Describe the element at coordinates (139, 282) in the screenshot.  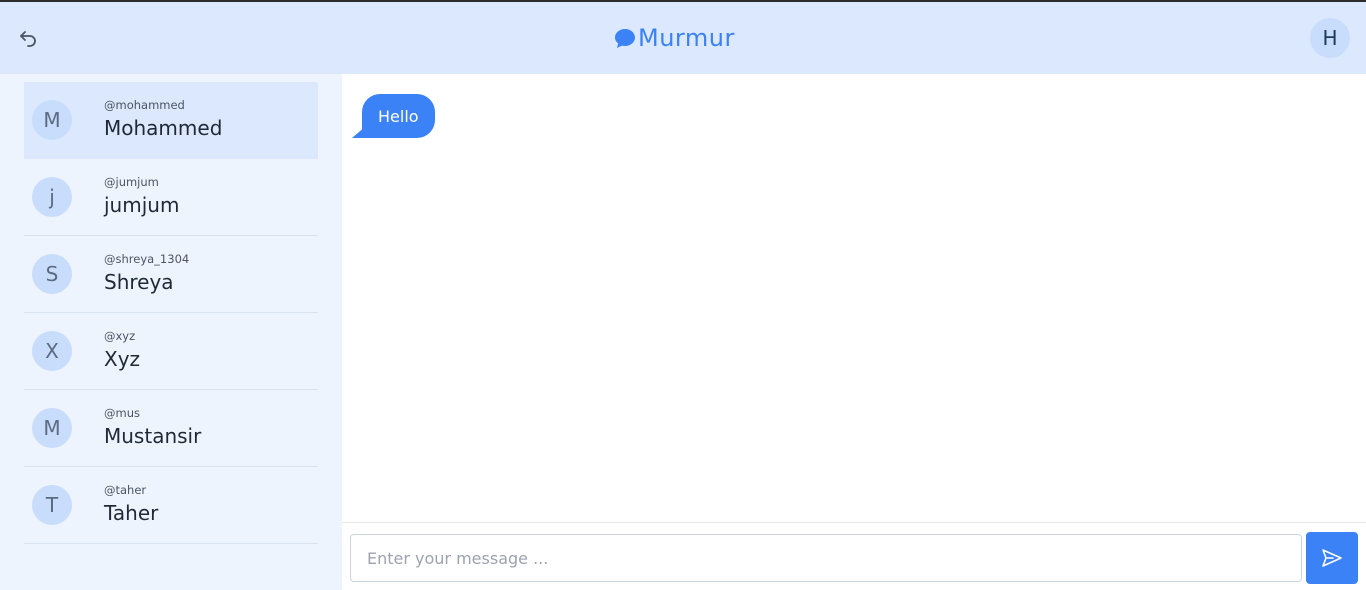
I see `contact-name: Shreya` at that location.